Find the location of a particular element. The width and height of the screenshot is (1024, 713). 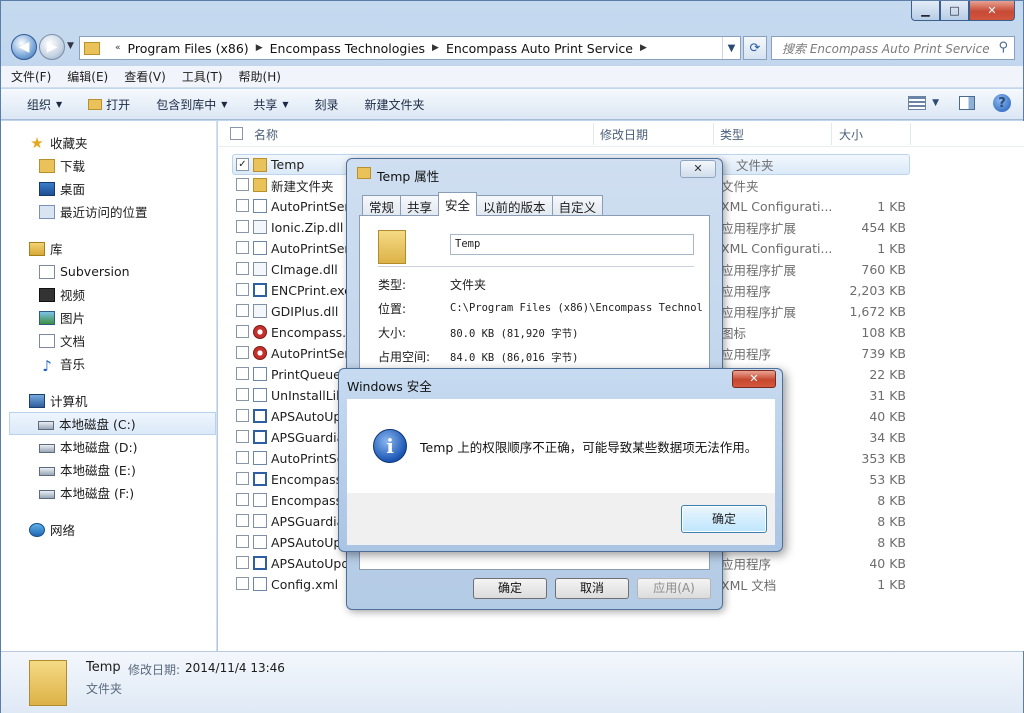

file-type: XML 文档 is located at coordinates (749, 585).